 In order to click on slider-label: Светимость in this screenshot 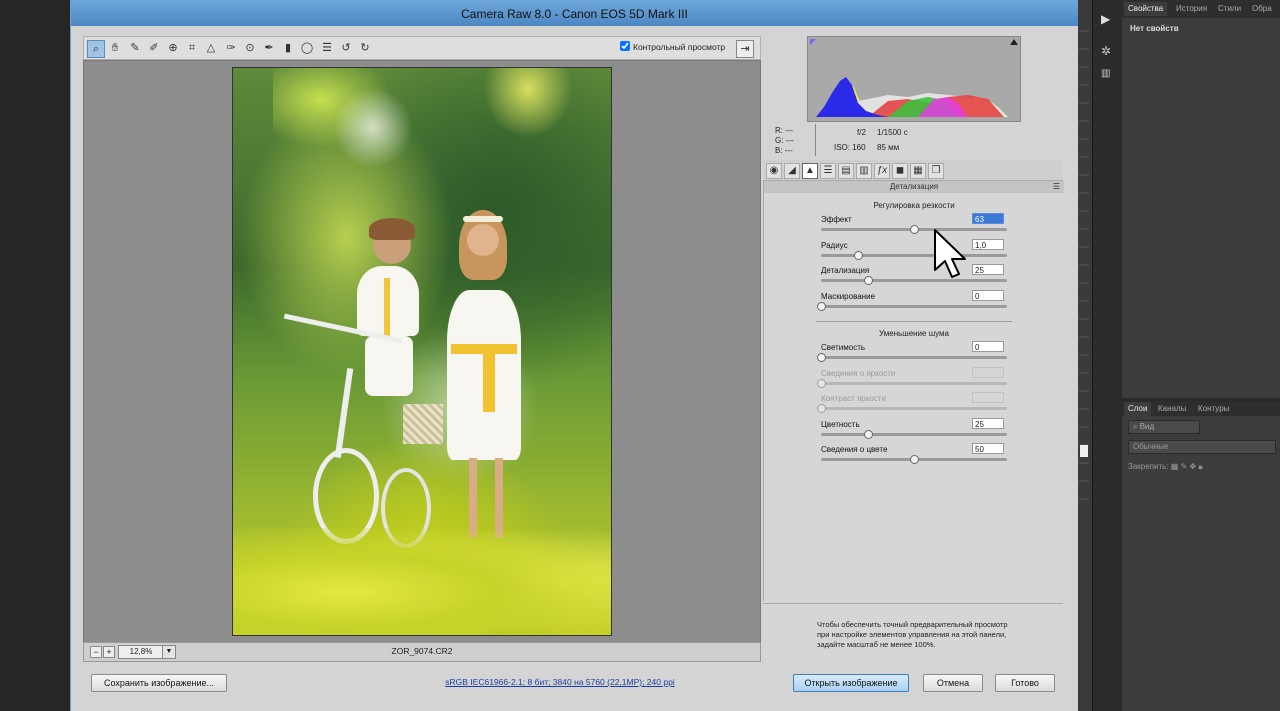, I will do `click(843, 347)`.